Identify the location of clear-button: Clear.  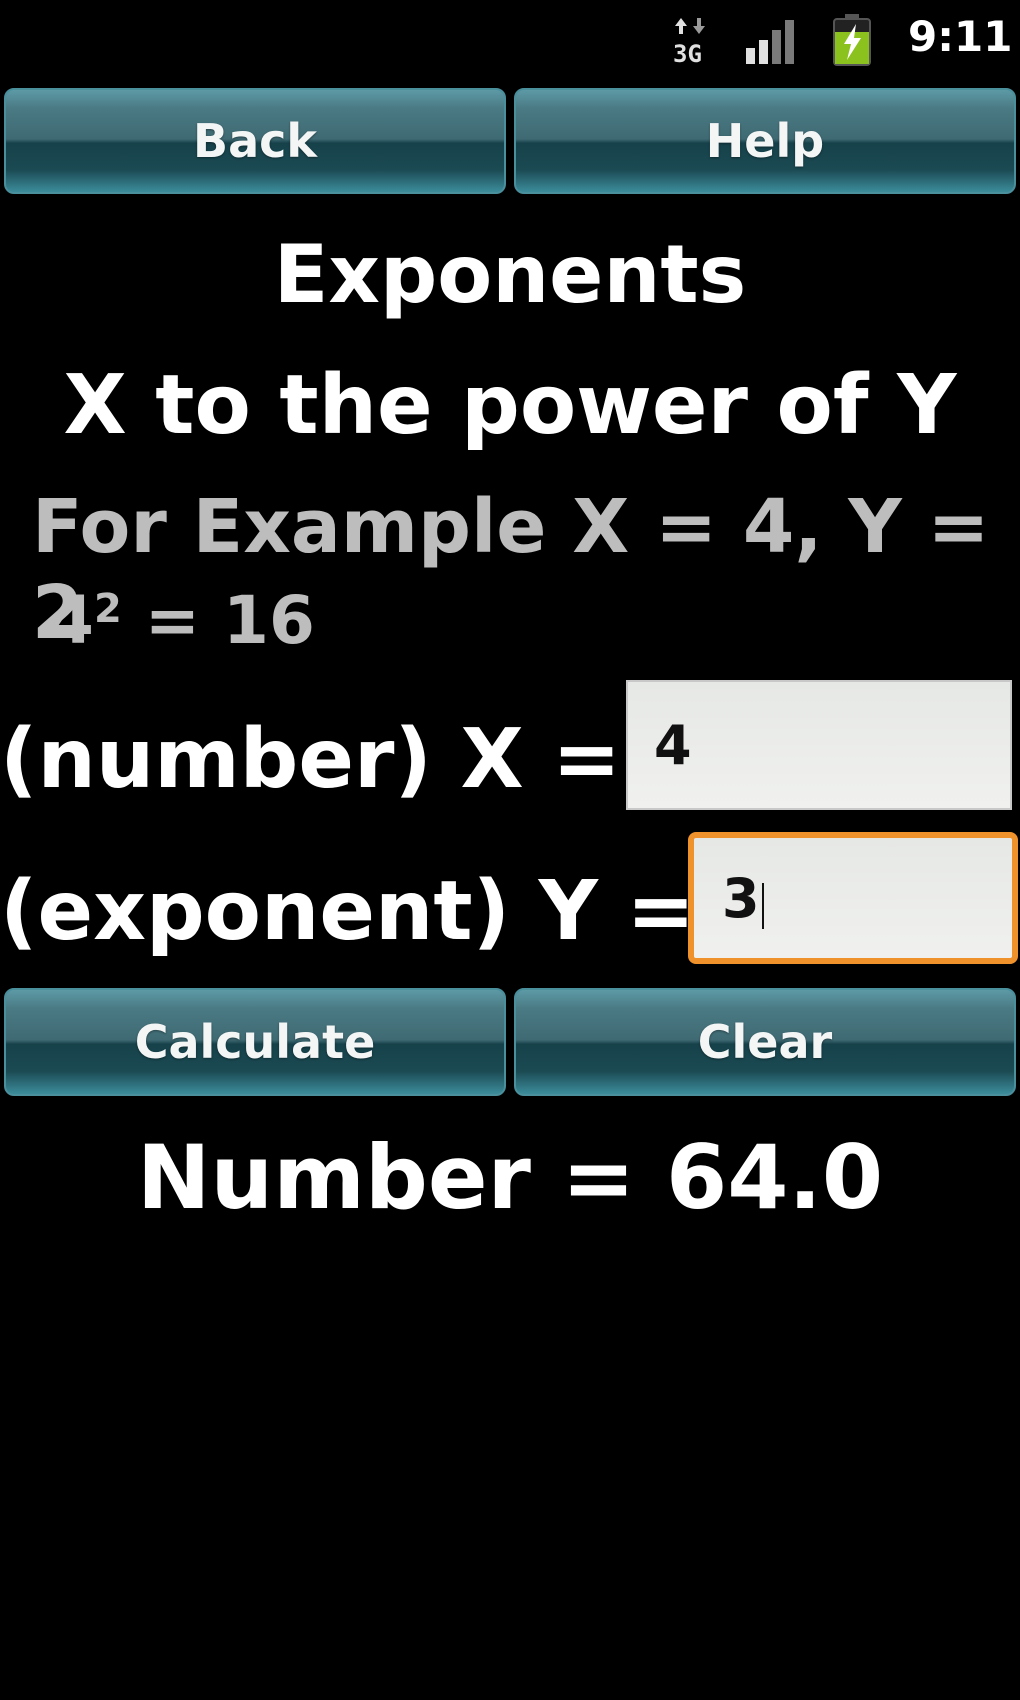
(765, 1042).